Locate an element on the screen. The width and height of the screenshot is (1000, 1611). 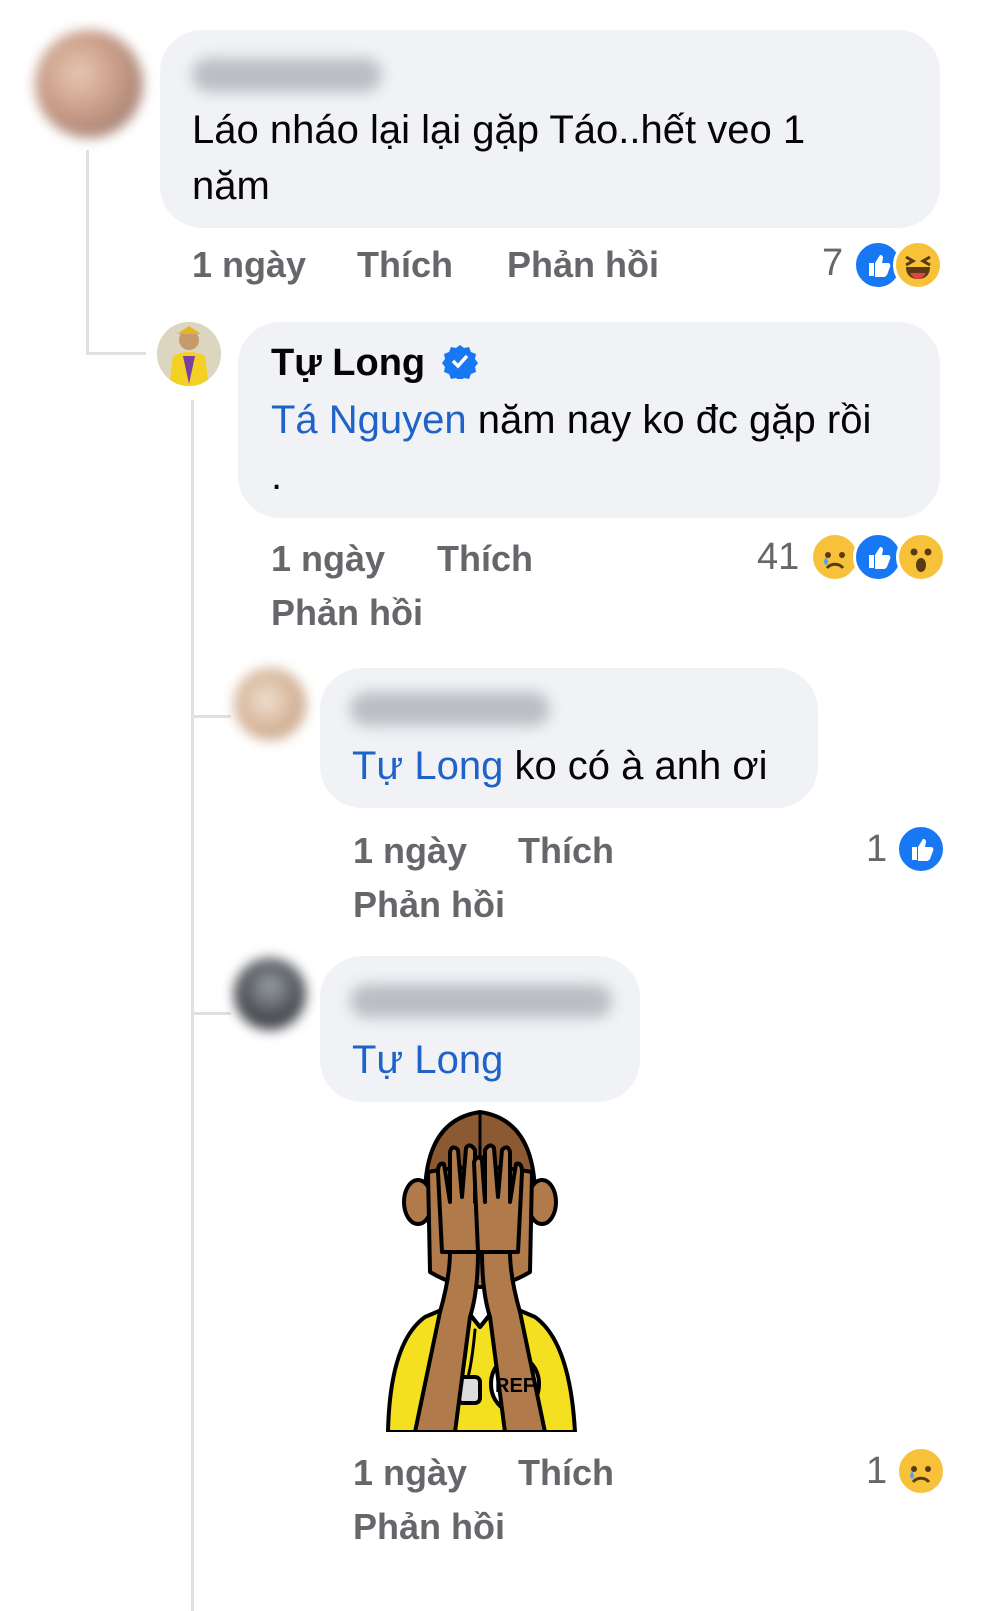
sticker-badge-text: REF is located at coordinates (515, 1386).